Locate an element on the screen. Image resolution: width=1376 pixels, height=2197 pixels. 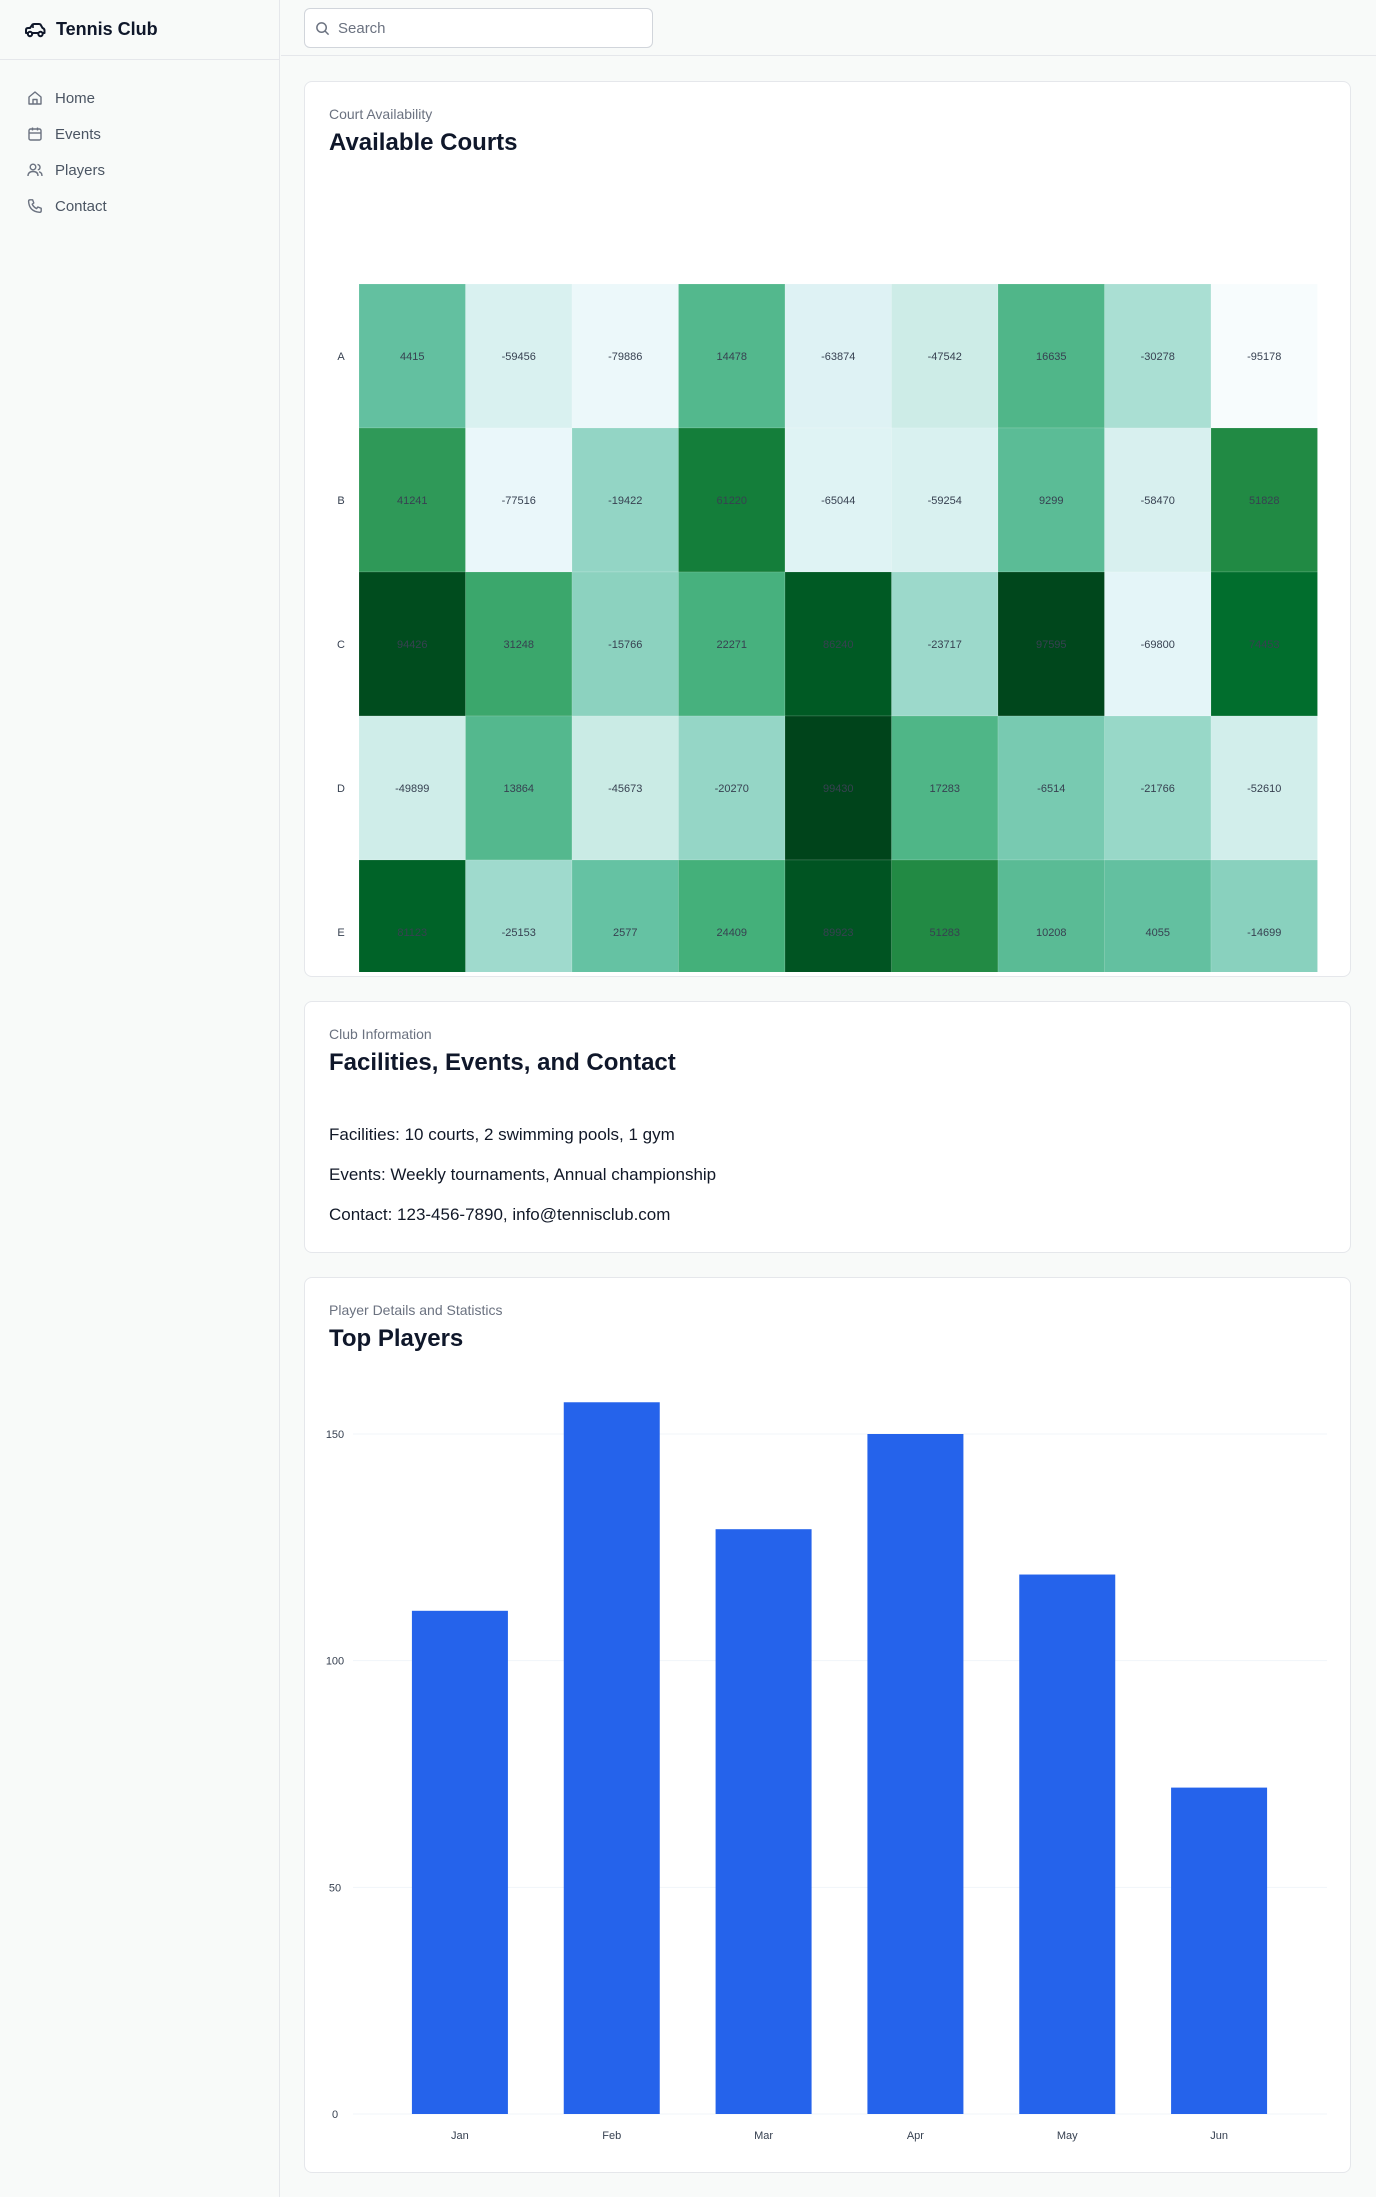
heatmap-cell-label: 89923 is located at coordinates (838, 933).